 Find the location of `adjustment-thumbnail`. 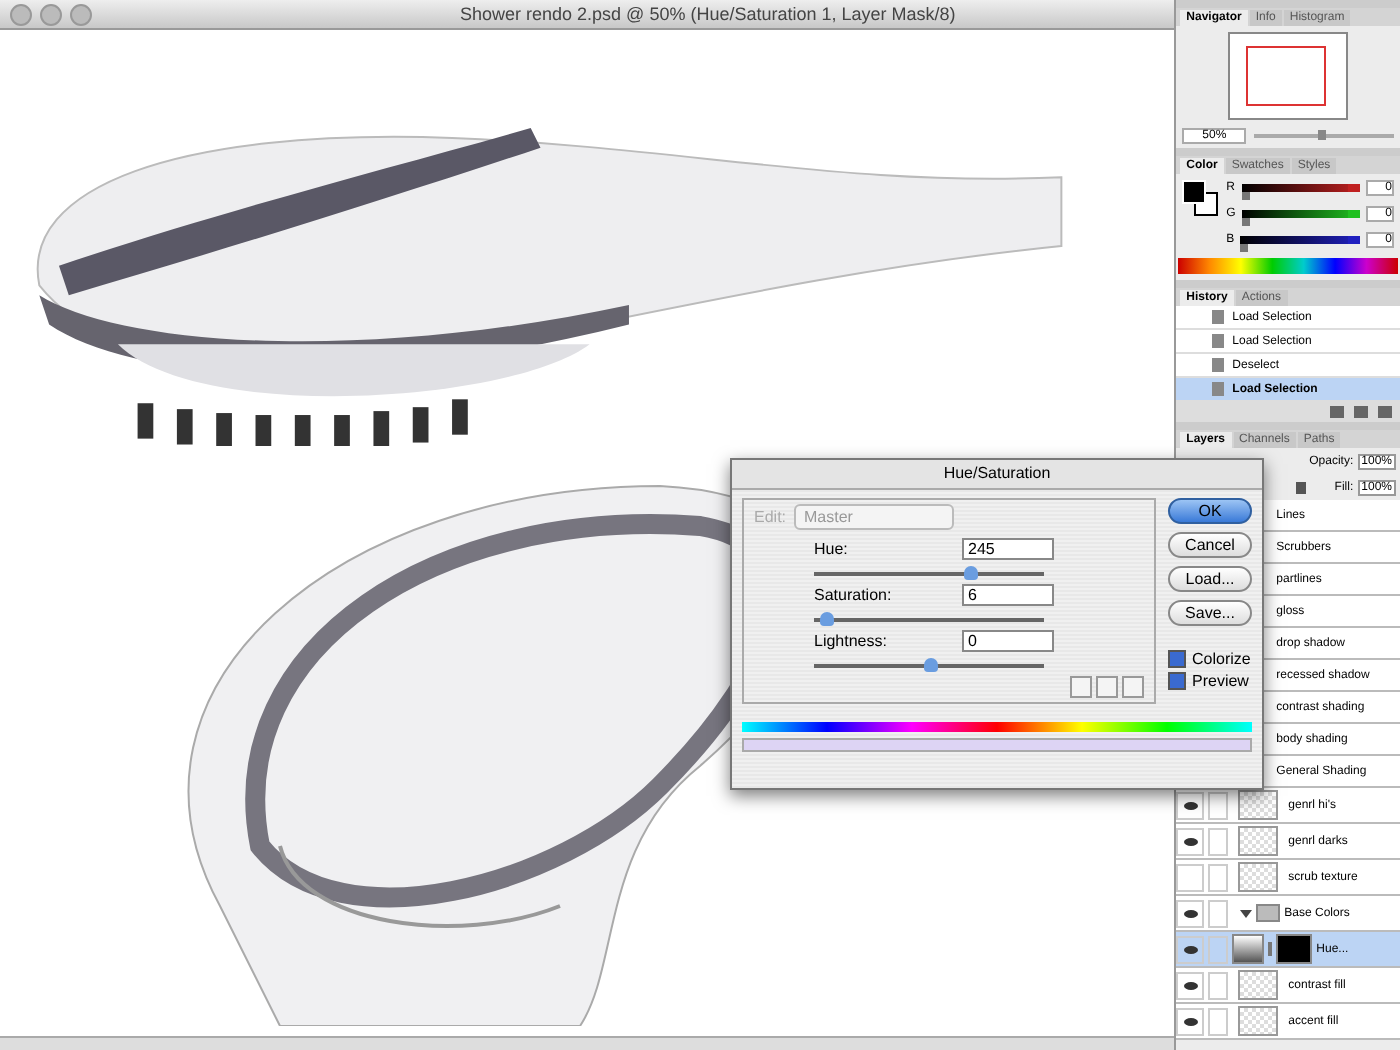

adjustment-thumbnail is located at coordinates (1248, 949).